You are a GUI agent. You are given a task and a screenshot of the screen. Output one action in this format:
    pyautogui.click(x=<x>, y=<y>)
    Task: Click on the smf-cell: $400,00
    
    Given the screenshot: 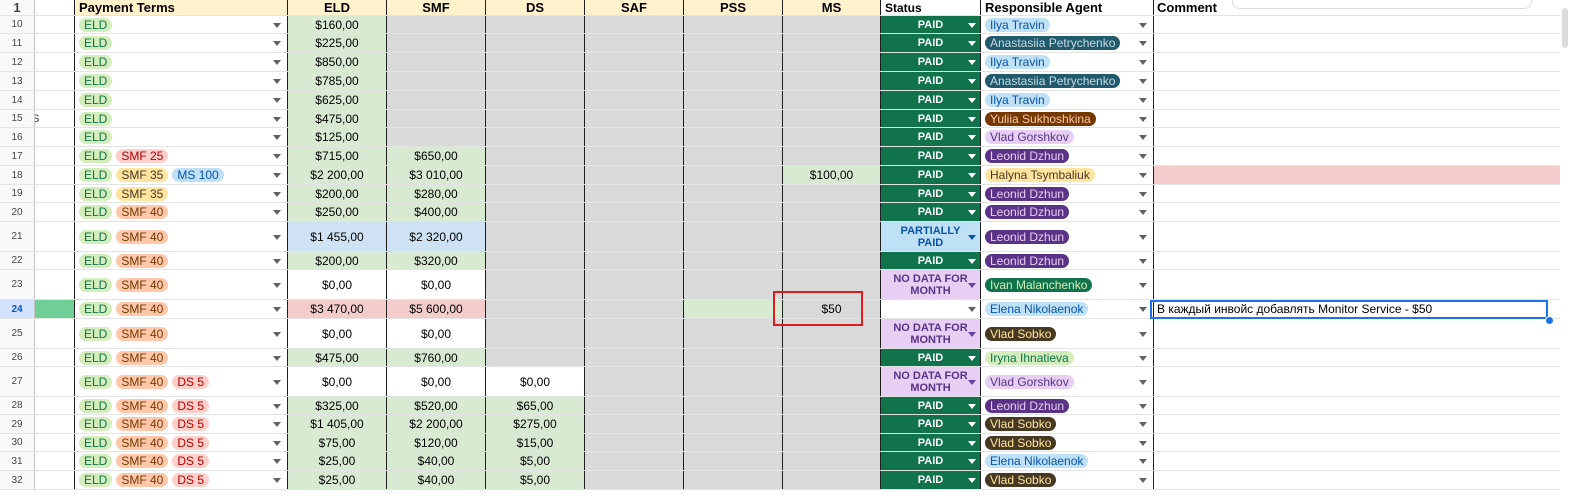 What is the action you would take?
    pyautogui.click(x=436, y=212)
    